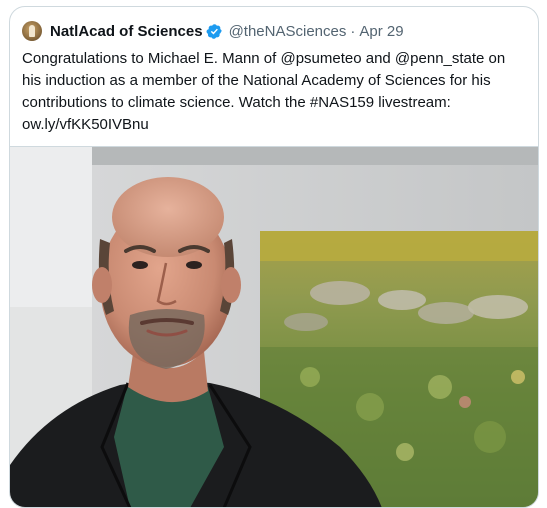 The height and width of the screenshot is (508, 547). Describe the element at coordinates (32, 31) in the screenshot. I see `account-avatar` at that location.